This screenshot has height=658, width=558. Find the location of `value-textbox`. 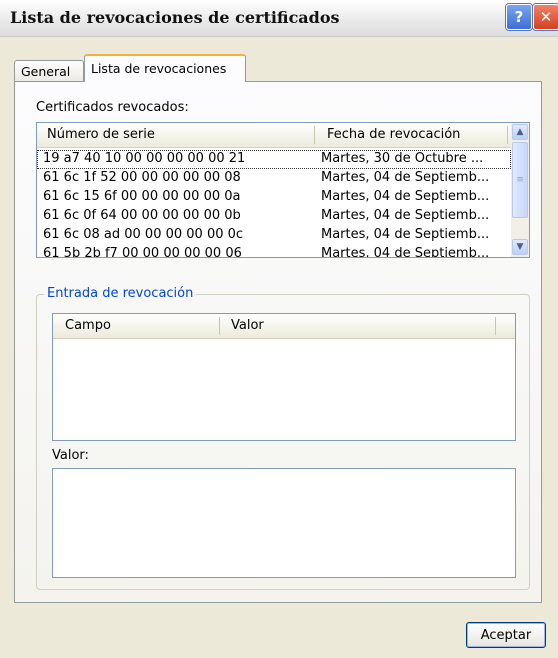

value-textbox is located at coordinates (284, 523).